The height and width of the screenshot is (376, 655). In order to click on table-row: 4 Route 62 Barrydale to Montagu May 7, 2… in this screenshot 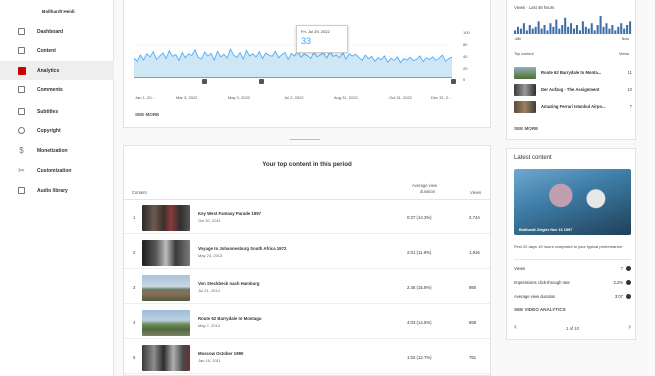, I will do `click(307, 322)`.